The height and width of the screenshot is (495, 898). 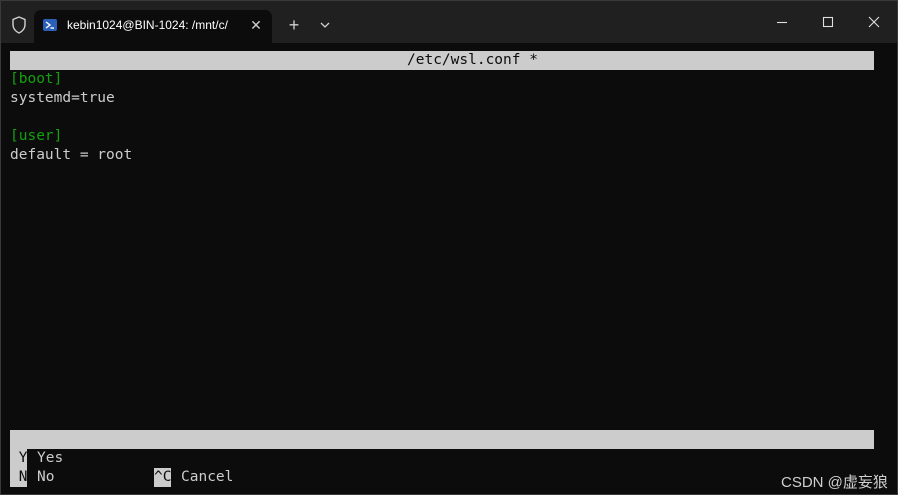 I want to click on tab-title: kebin1024@BIN-1024: /mnt/c/, so click(x=147, y=25).